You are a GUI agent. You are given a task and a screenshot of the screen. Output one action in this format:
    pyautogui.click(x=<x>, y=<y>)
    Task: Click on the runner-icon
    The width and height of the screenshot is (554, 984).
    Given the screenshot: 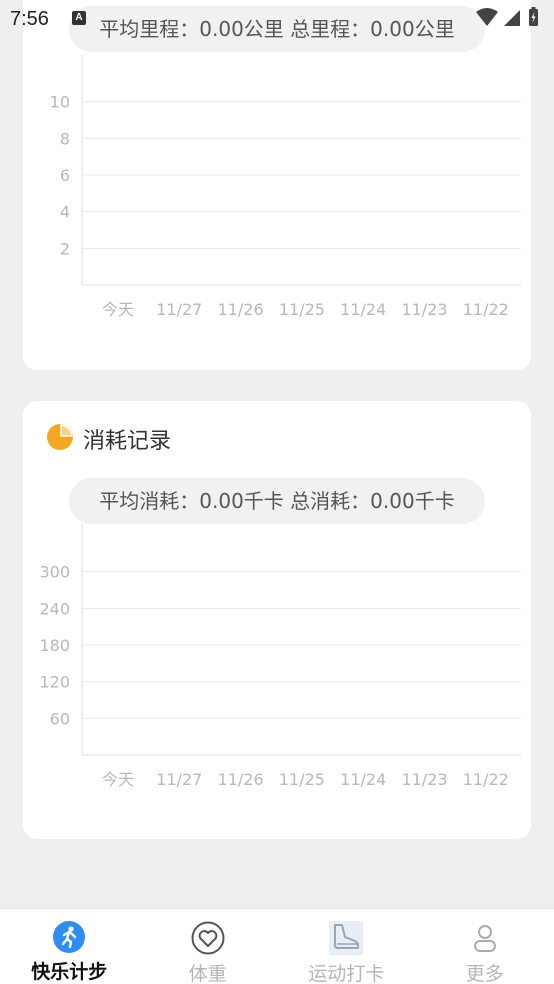 What is the action you would take?
    pyautogui.click(x=69, y=937)
    